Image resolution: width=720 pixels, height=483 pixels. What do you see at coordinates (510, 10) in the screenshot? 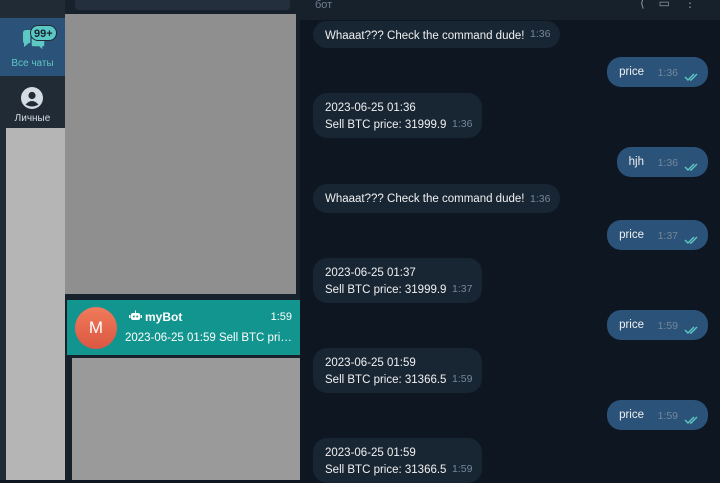
I see `chat-header: бот ⟨▭⋮` at bounding box center [510, 10].